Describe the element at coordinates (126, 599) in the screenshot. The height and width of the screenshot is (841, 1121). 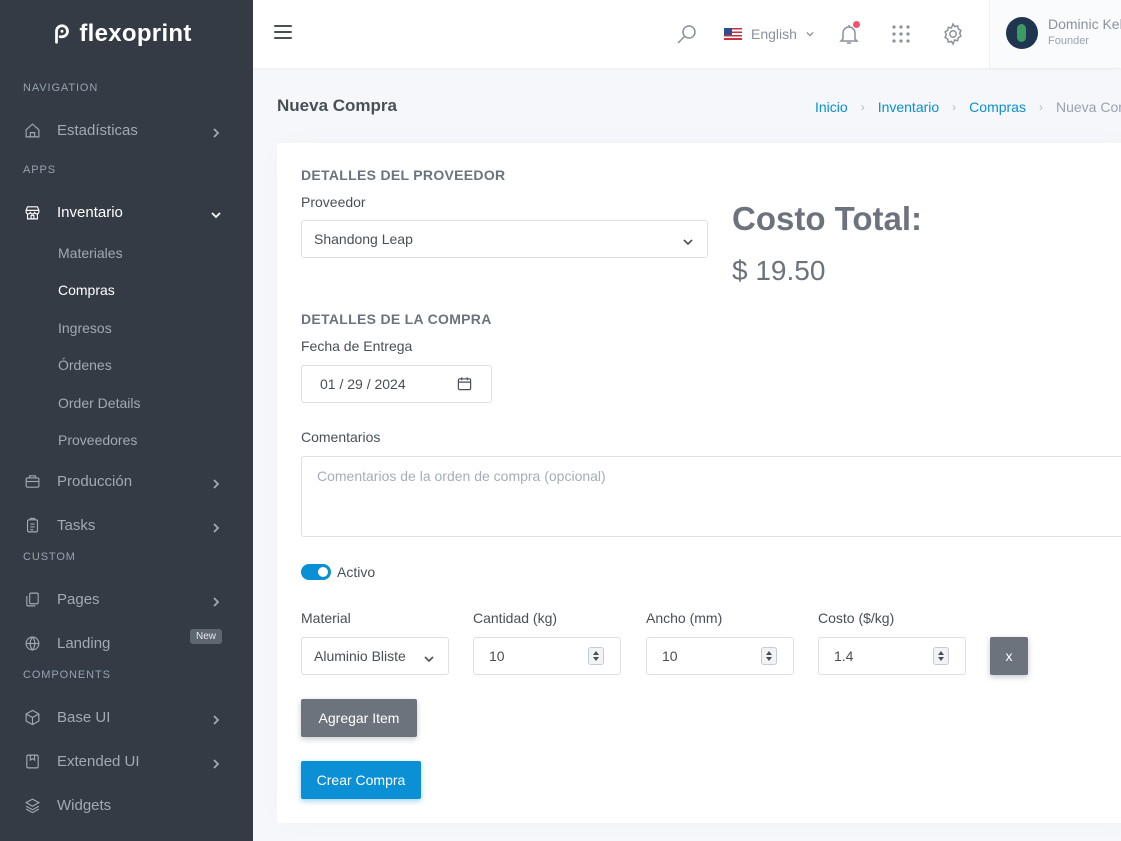
I see `sidebar-item-pages: Pages` at that location.